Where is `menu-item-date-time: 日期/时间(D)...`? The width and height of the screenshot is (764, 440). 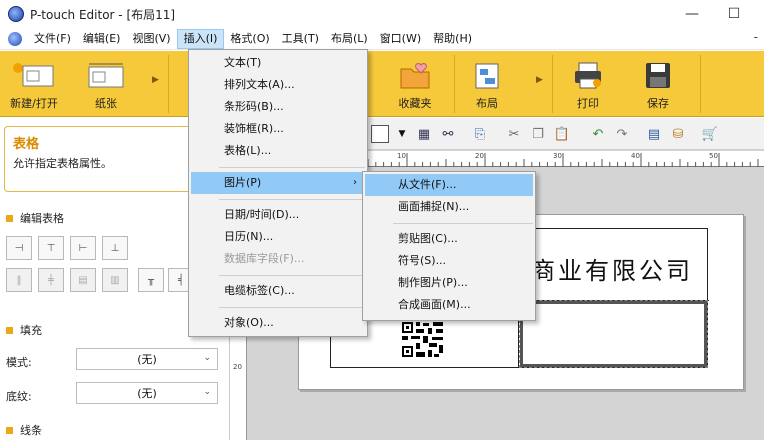 menu-item-date-time: 日期/时间(D)... is located at coordinates (278, 215).